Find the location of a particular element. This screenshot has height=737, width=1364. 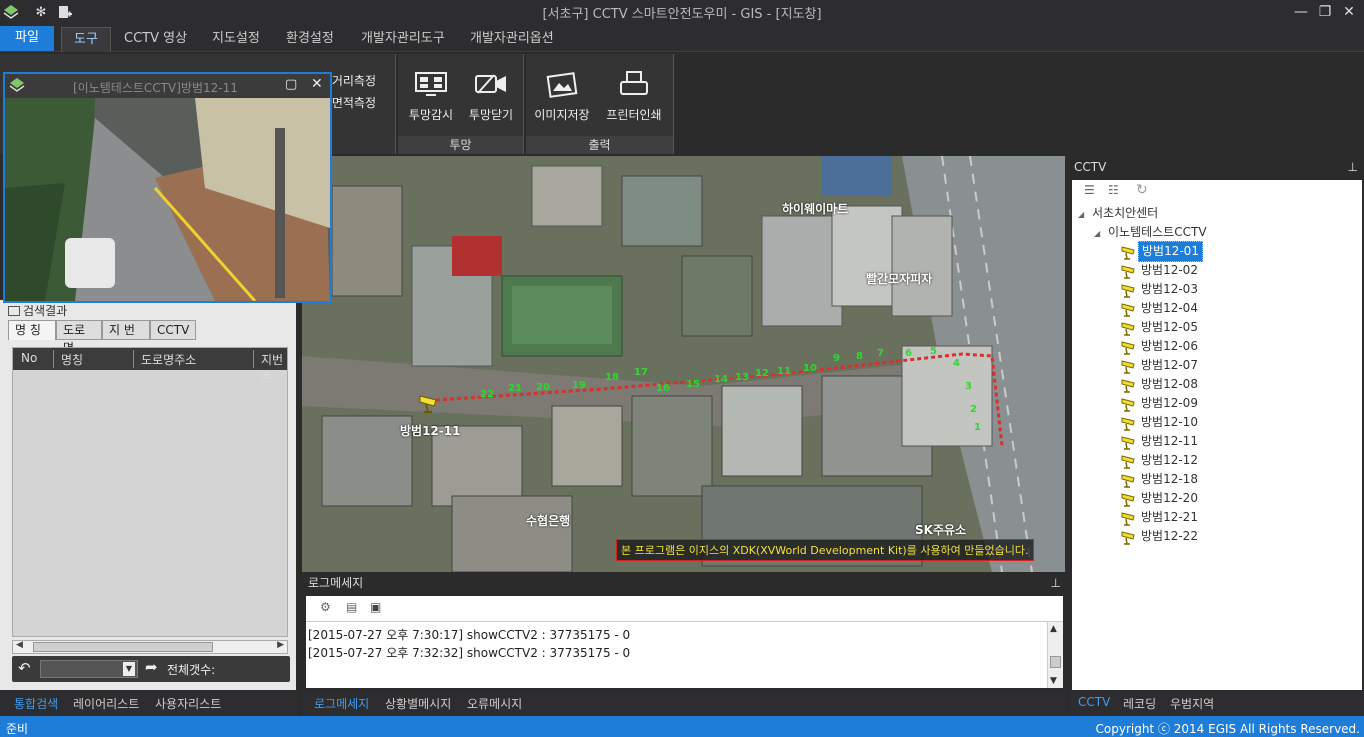

tab-recording: 레코딩 is located at coordinates (1139, 703).